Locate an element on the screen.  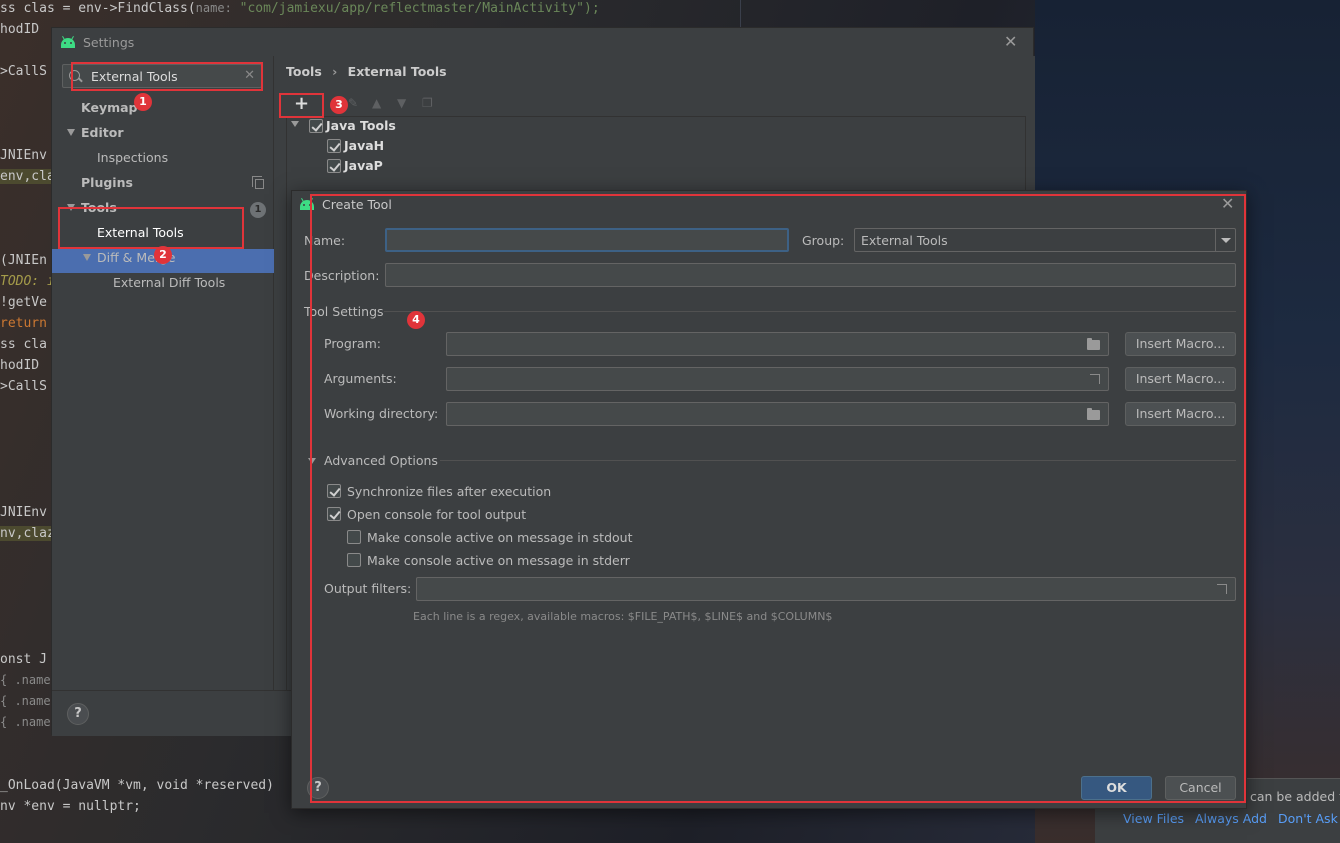
breadcrumb-current: External Tools is located at coordinates (397, 71).